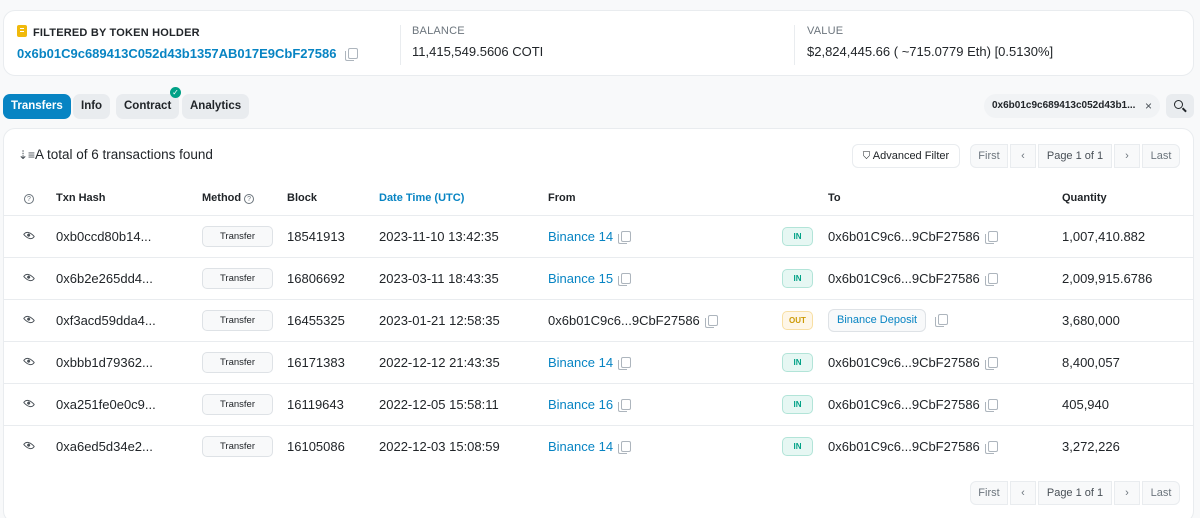 This screenshot has height=518, width=1200. I want to click on block-link: 18541913, so click(316, 236).